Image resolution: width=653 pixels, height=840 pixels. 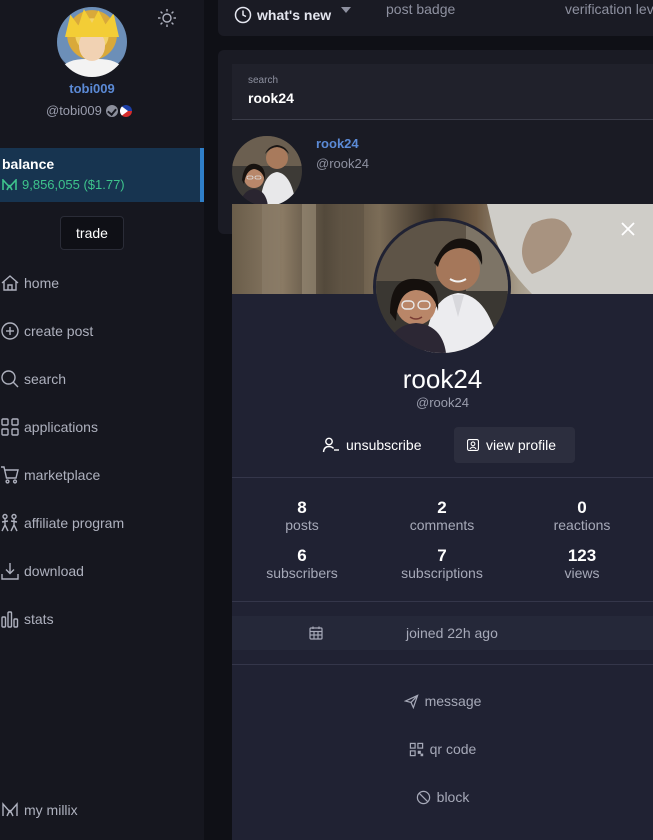 I want to click on balance-title: balance, so click(x=28, y=164).